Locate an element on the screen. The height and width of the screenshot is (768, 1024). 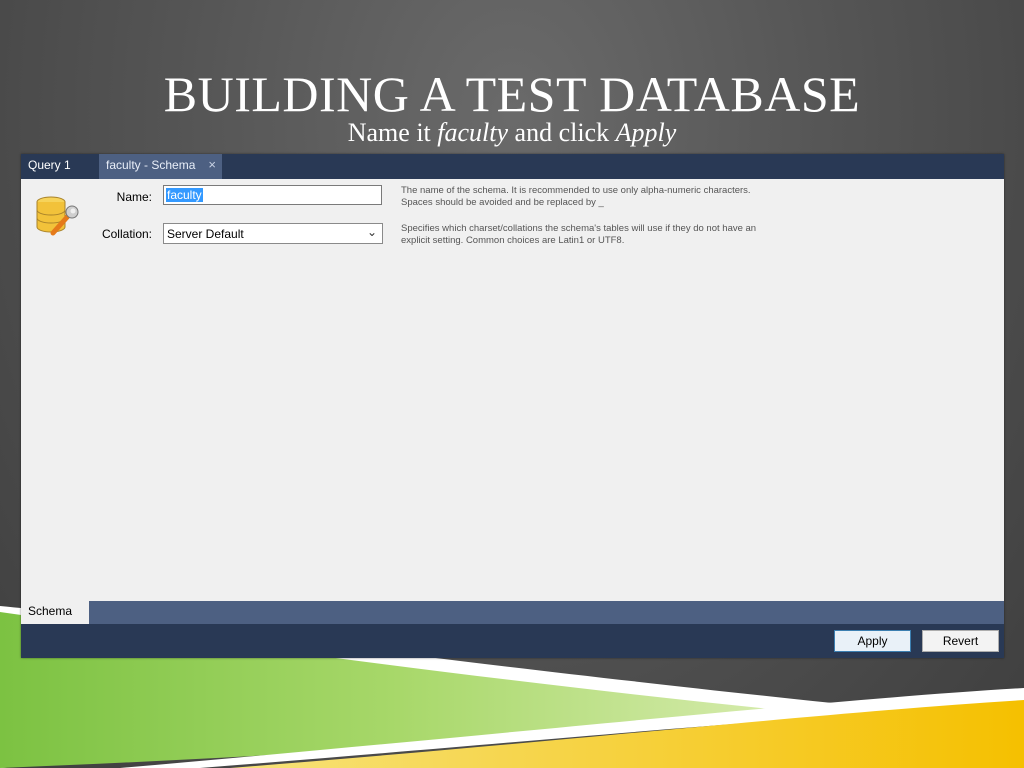
slide-subtitle: Name it faculty and click Apply is located at coordinates (512, 133).